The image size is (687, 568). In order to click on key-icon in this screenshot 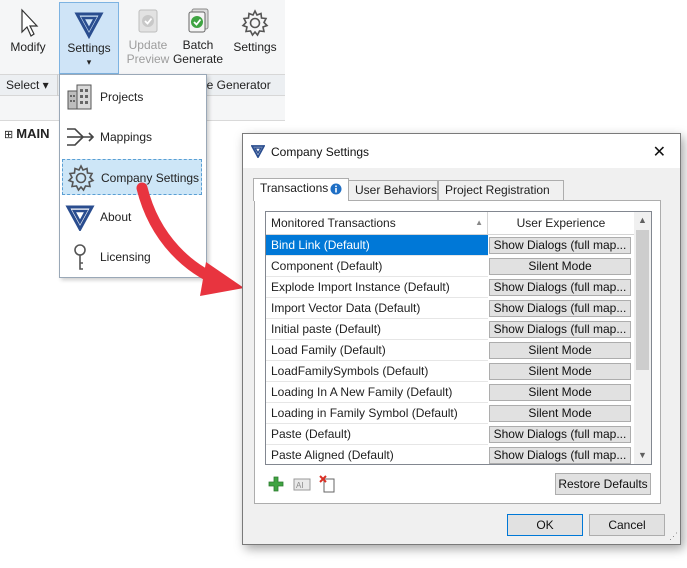, I will do `click(80, 257)`.